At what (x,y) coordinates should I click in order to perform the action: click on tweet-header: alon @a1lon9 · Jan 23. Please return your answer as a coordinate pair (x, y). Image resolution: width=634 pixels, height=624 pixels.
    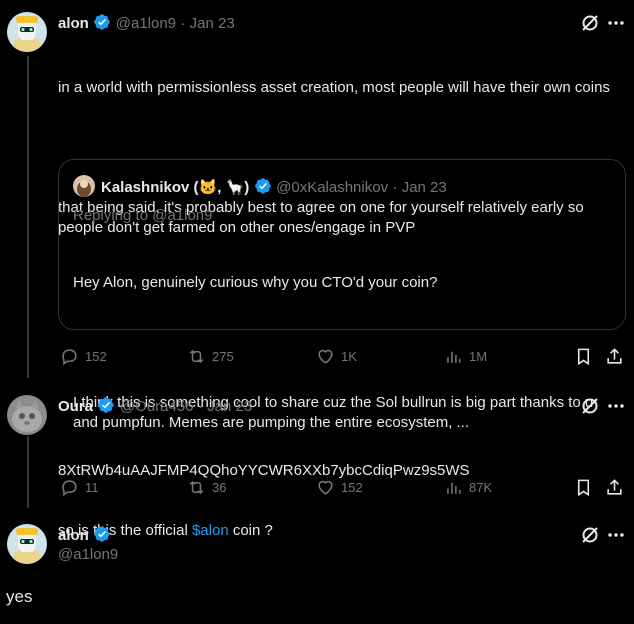
    Looking at the image, I should click on (146, 23).